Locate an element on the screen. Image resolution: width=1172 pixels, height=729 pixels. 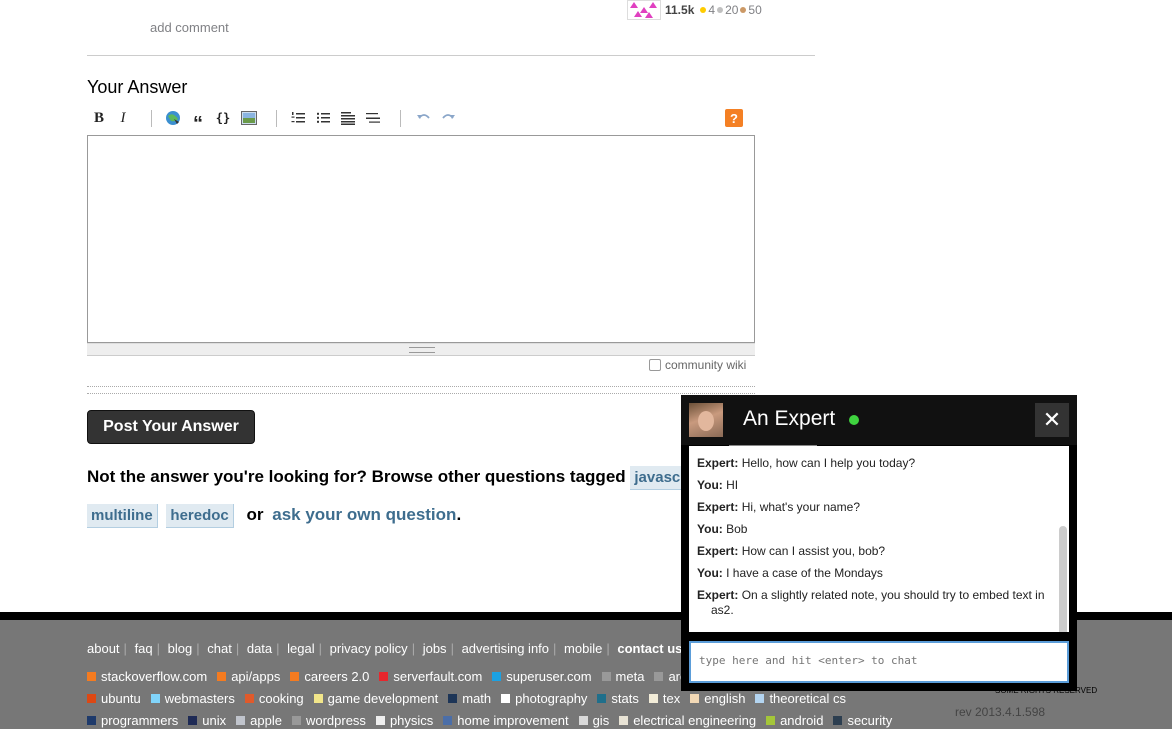
site-link: photography is located at coordinates (544, 698).